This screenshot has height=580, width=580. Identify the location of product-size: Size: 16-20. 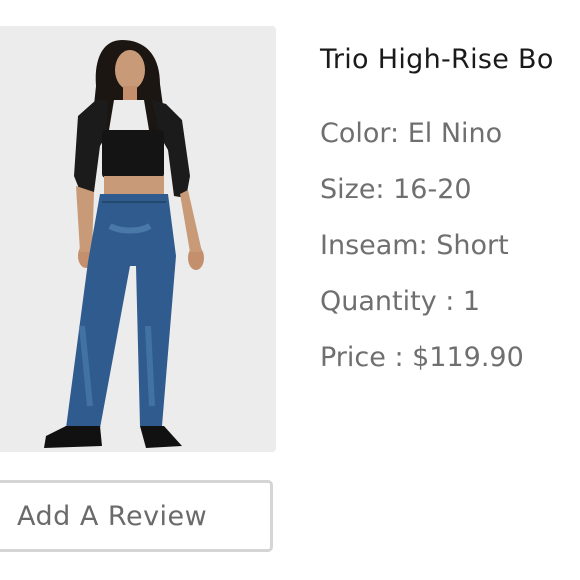
(396, 189).